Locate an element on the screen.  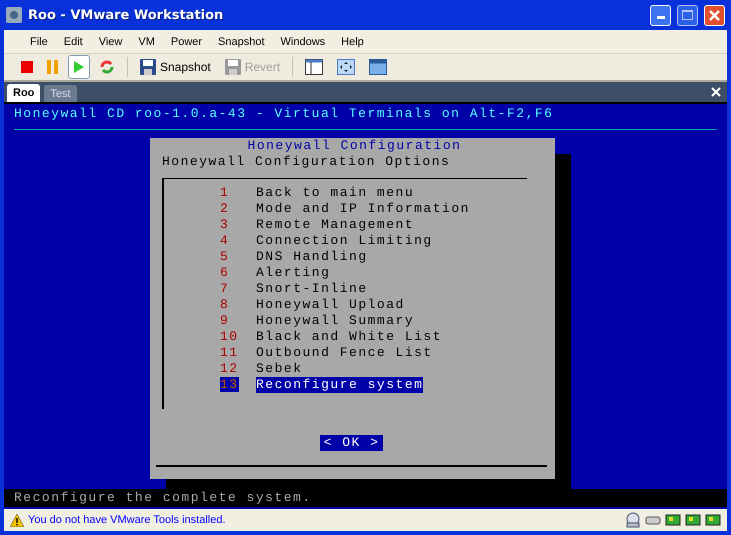
minimize-button is located at coordinates (660, 15).